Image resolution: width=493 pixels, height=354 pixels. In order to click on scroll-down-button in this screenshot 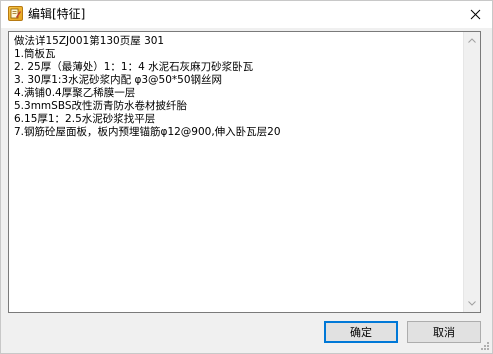, I will do `click(472, 303)`.